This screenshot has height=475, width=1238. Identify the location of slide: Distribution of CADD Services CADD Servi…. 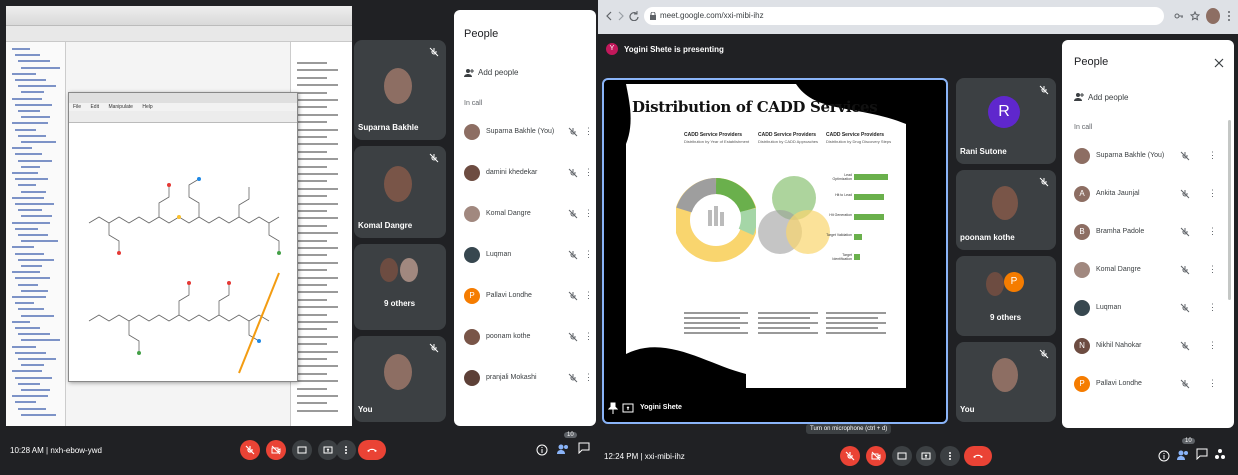
(766, 236).